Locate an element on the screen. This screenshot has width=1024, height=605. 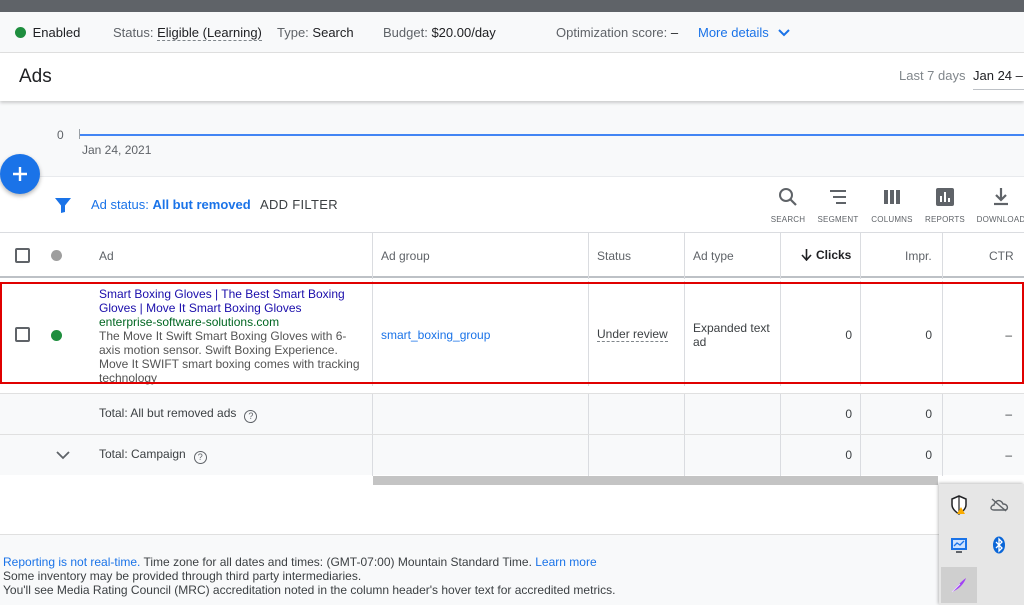
campaign-type: Type: Search is located at coordinates (315, 32).